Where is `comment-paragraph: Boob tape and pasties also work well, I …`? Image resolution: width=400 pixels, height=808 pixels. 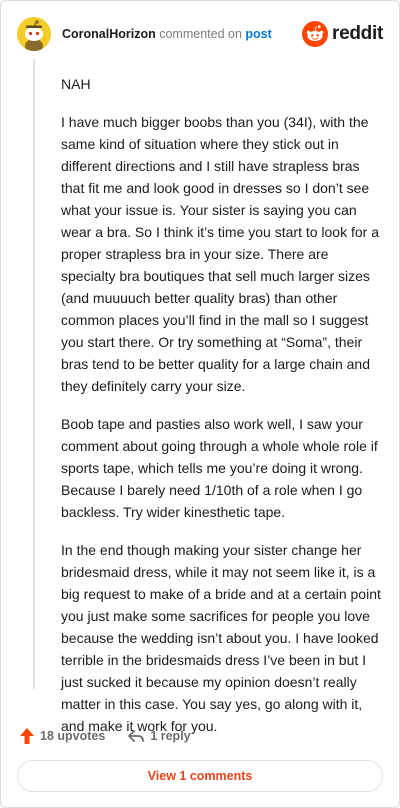 comment-paragraph: Boob tape and pasties also work well, I … is located at coordinates (219, 468).